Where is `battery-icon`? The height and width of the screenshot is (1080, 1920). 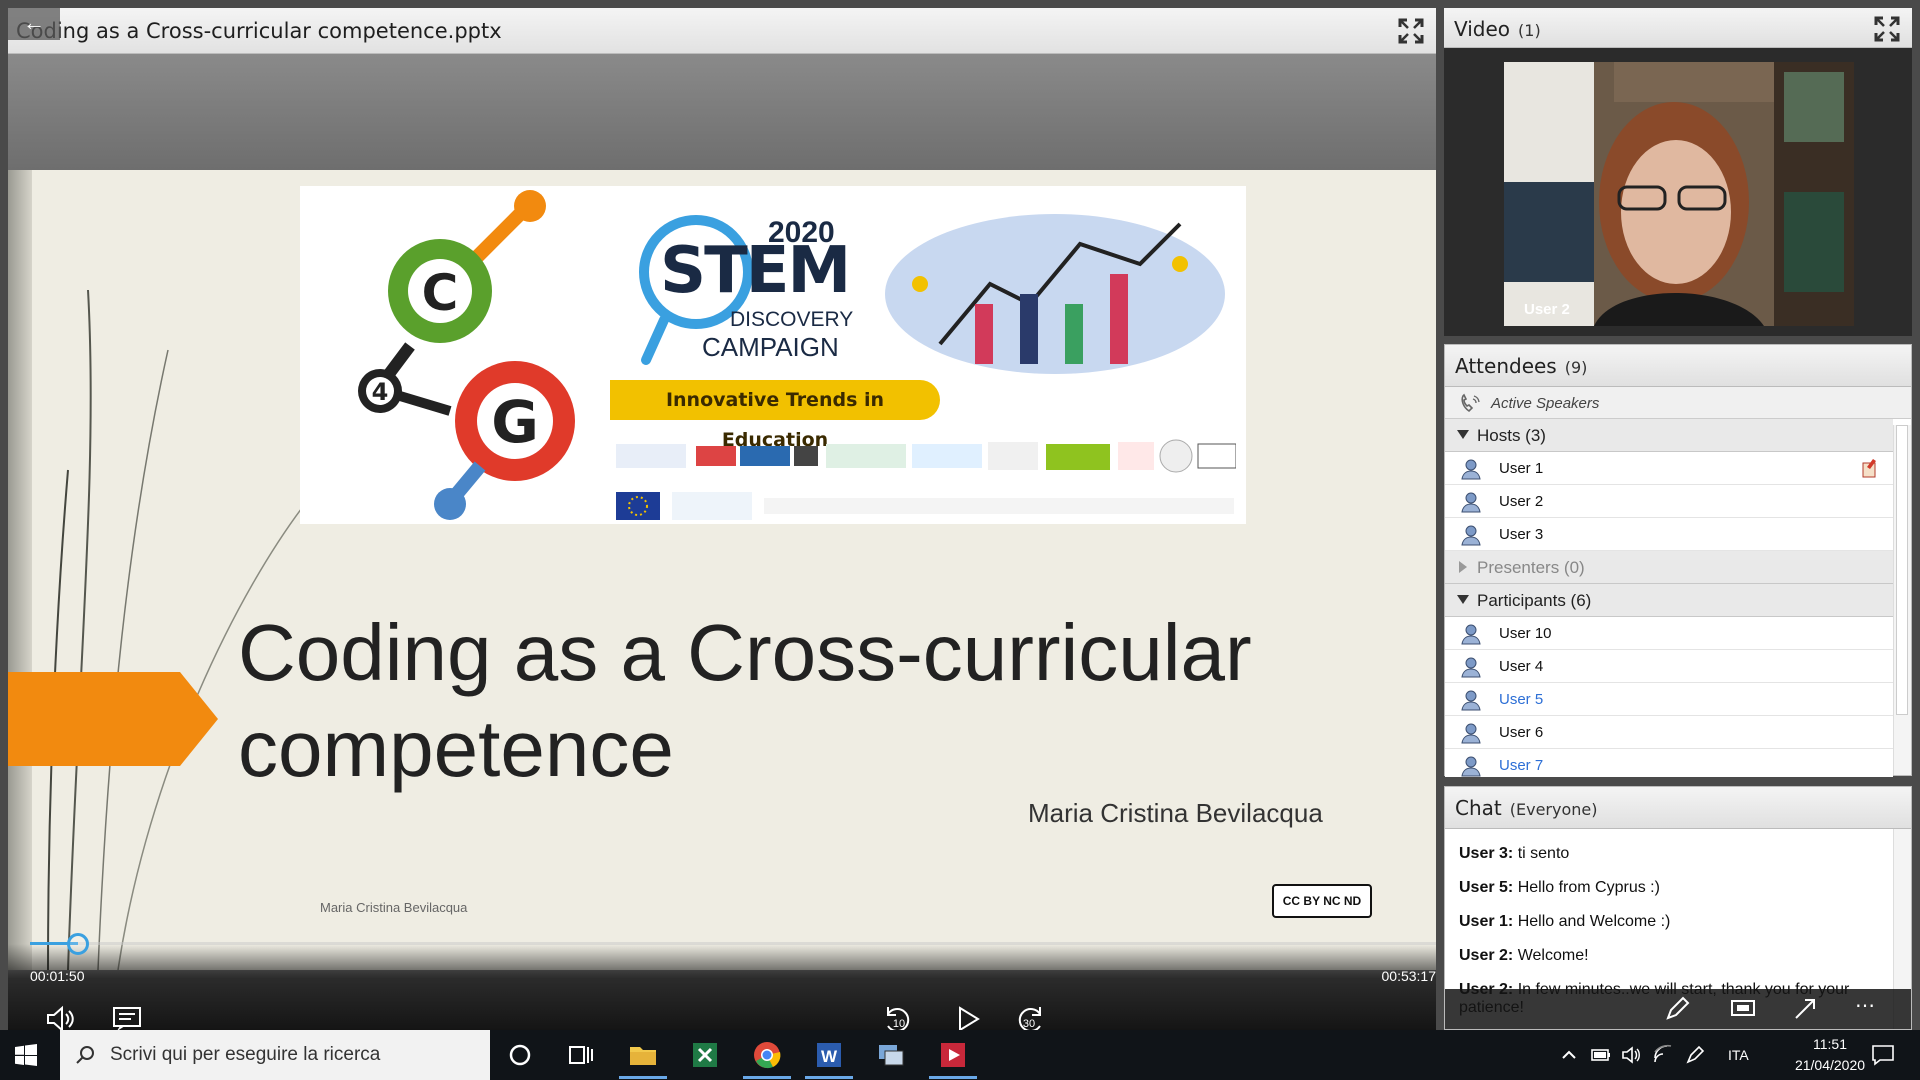 battery-icon is located at coordinates (1601, 1055).